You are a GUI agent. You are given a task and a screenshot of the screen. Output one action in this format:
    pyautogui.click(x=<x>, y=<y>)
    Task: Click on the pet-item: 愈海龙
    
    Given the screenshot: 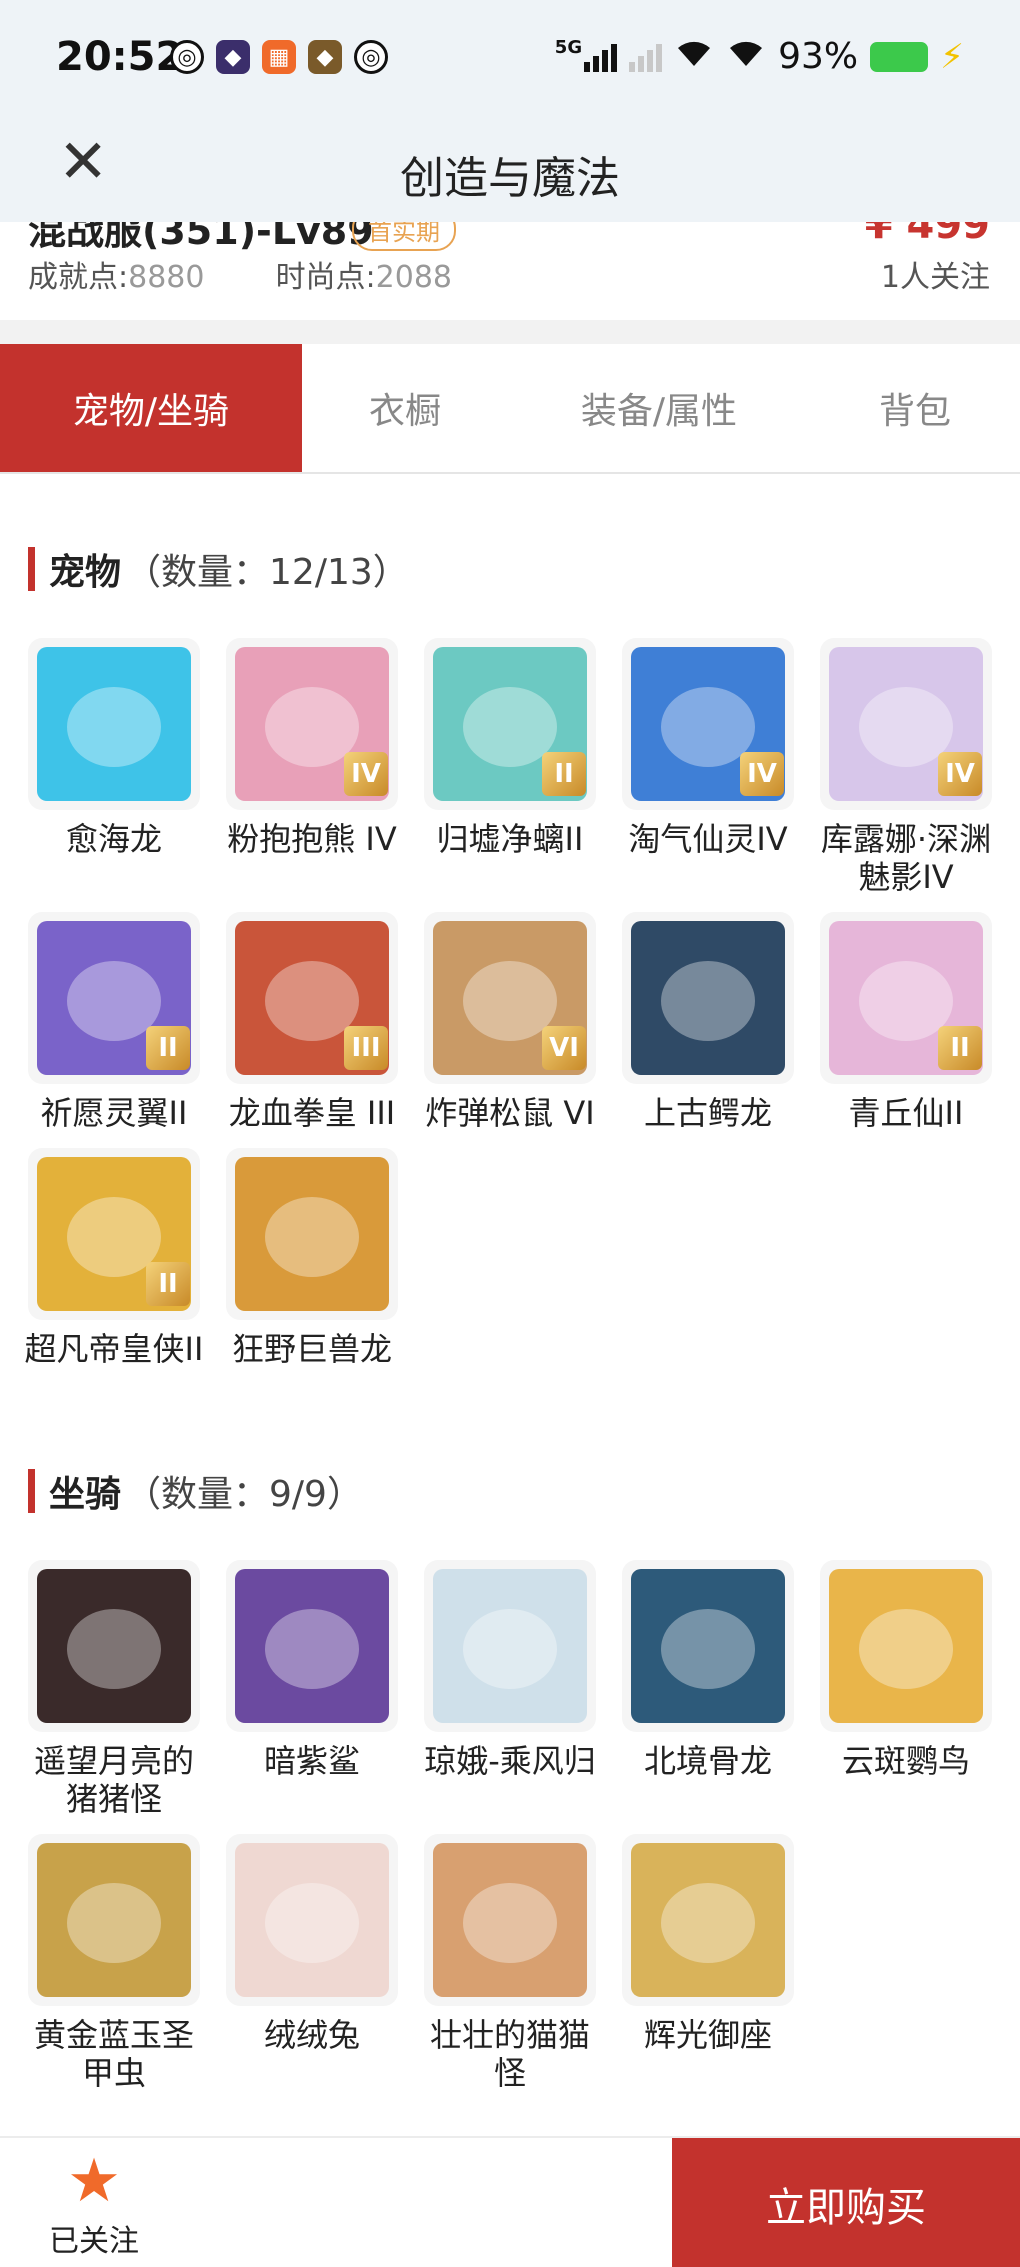 What is the action you would take?
    pyautogui.click(x=114, y=767)
    